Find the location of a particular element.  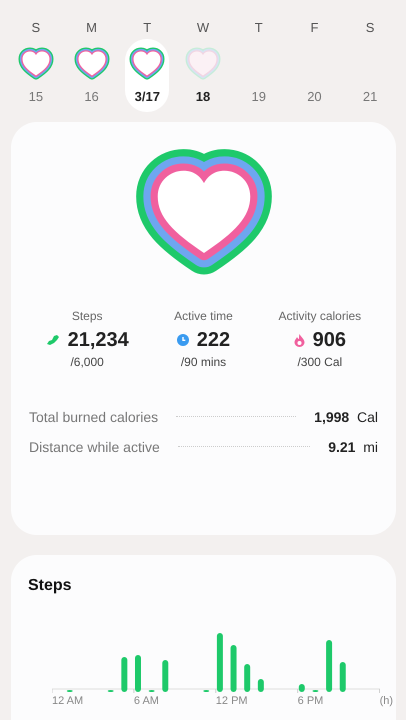

shoe-icon is located at coordinates (53, 340).